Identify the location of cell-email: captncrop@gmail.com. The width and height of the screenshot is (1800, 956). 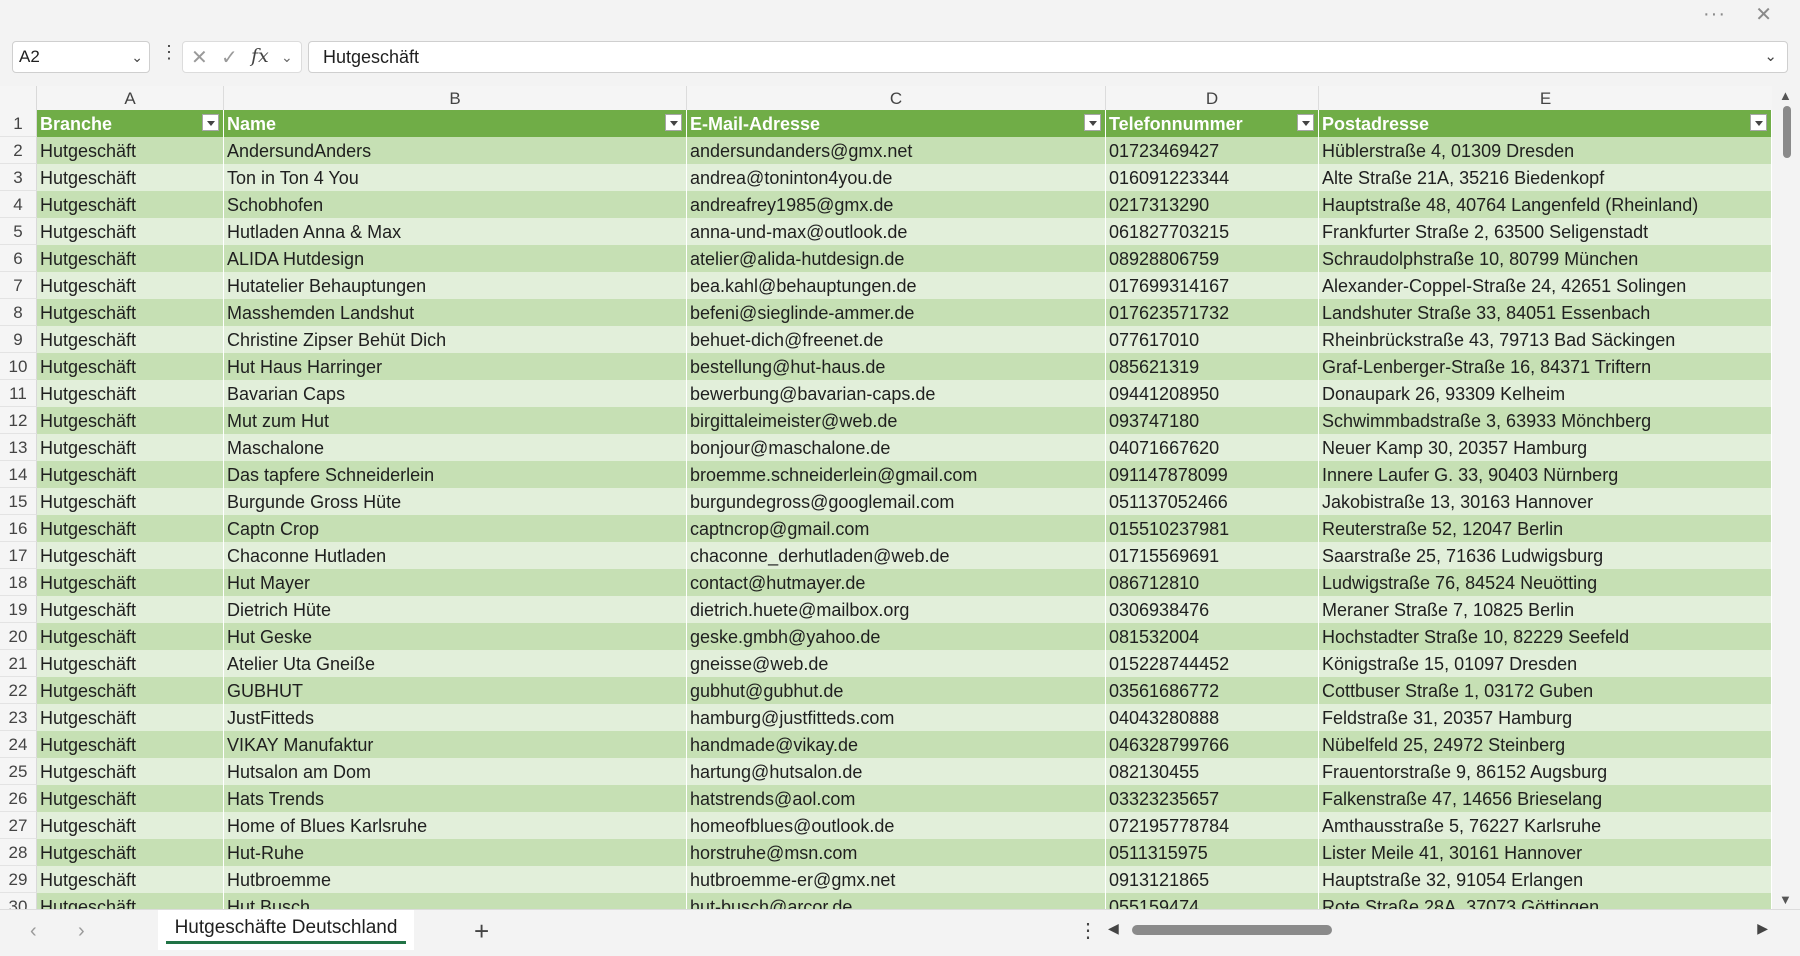
(896, 528).